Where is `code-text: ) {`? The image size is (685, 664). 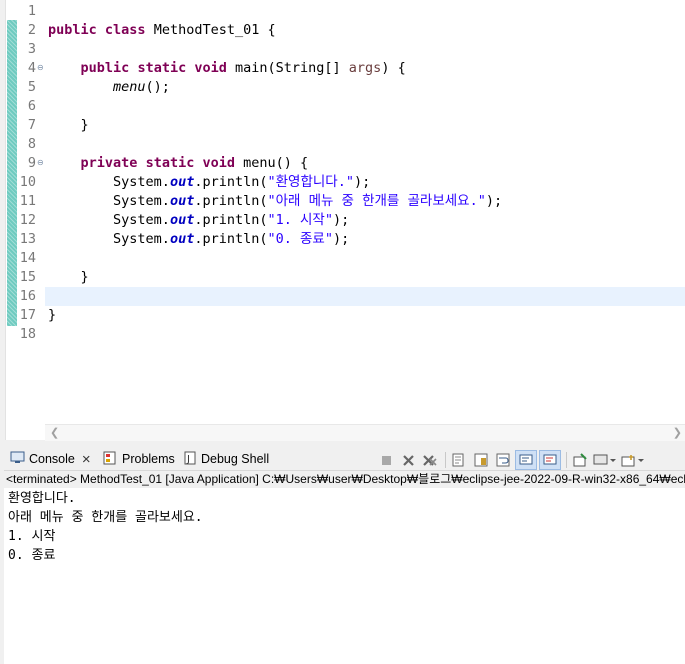 code-text: ) { is located at coordinates (393, 68).